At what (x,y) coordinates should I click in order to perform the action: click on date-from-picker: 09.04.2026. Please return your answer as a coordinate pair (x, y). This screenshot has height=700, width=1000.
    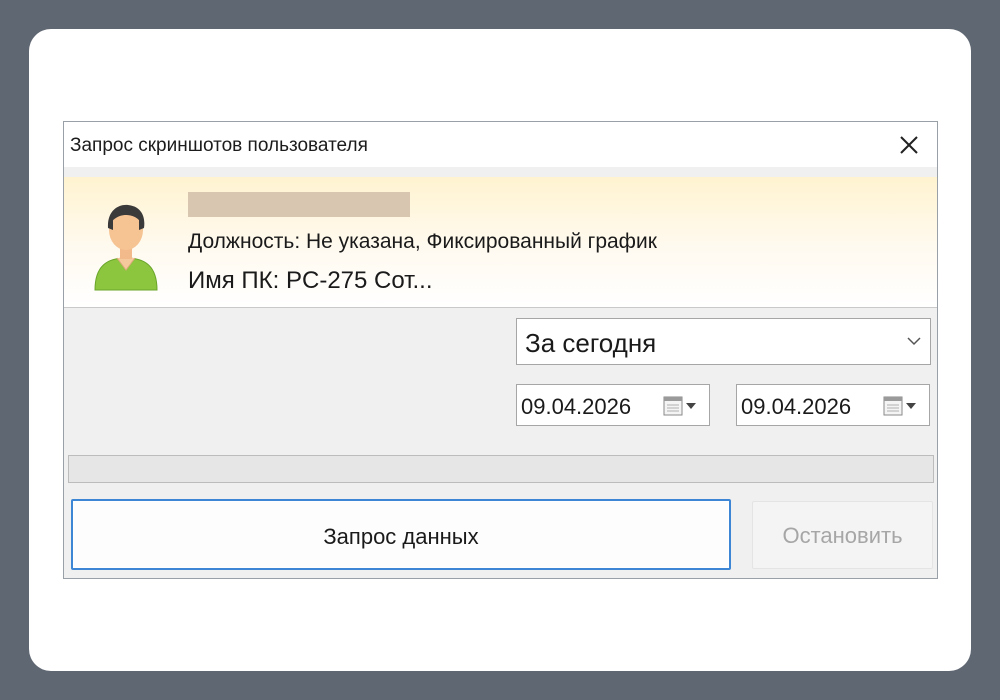
    Looking at the image, I should click on (613, 405).